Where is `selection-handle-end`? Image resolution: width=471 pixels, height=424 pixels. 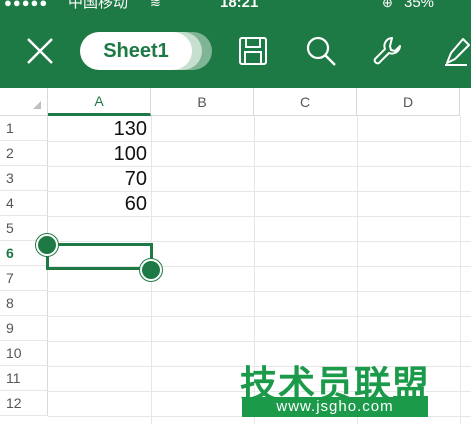 selection-handle-end is located at coordinates (151, 270).